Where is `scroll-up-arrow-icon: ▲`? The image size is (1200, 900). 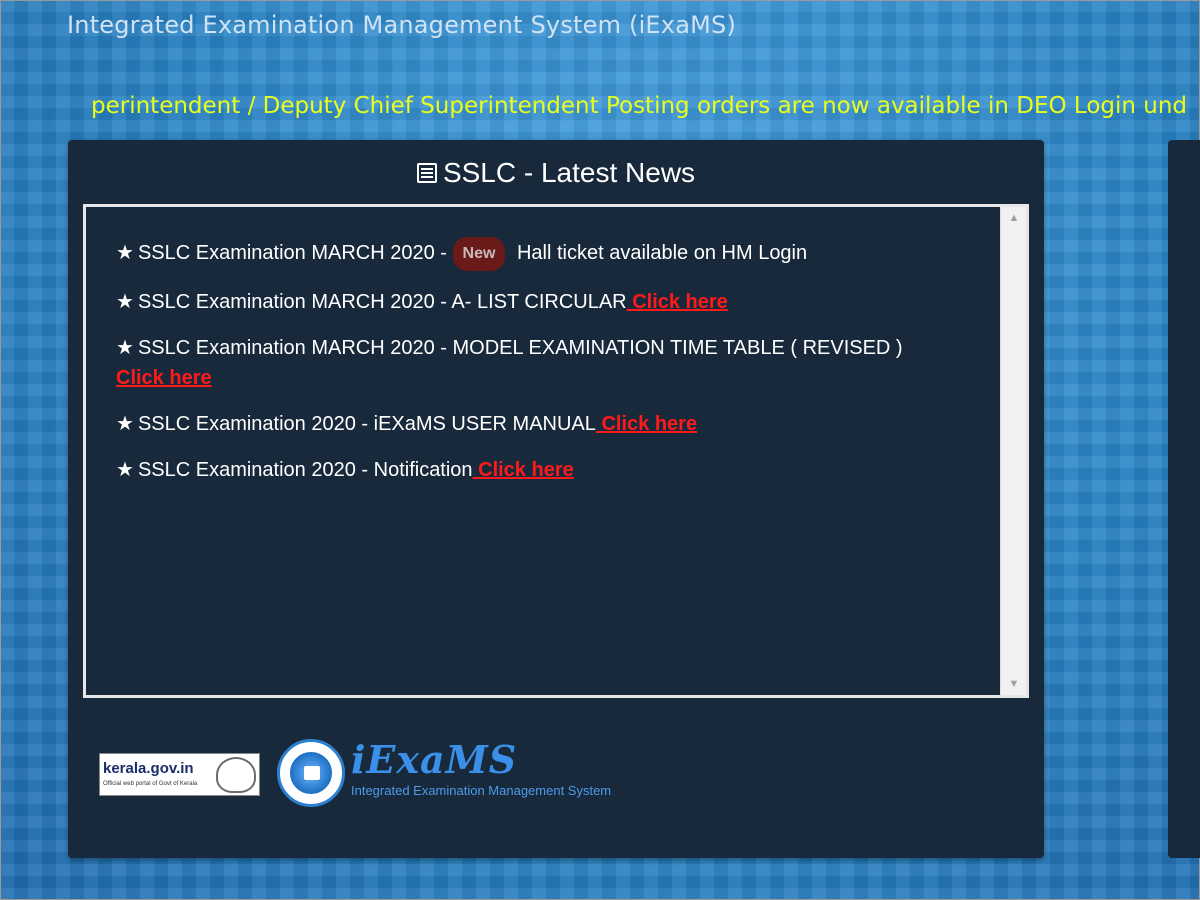 scroll-up-arrow-icon: ▲ is located at coordinates (1014, 218).